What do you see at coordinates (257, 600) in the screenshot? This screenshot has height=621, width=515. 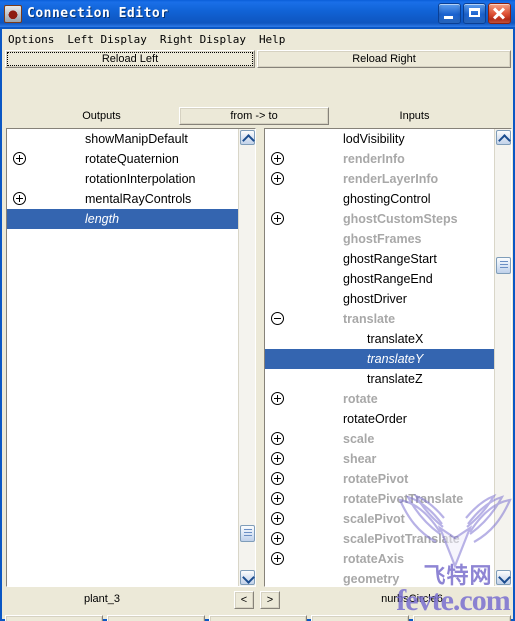 I see `node-name-row: plant_3 < > nurbsCircle6` at bounding box center [257, 600].